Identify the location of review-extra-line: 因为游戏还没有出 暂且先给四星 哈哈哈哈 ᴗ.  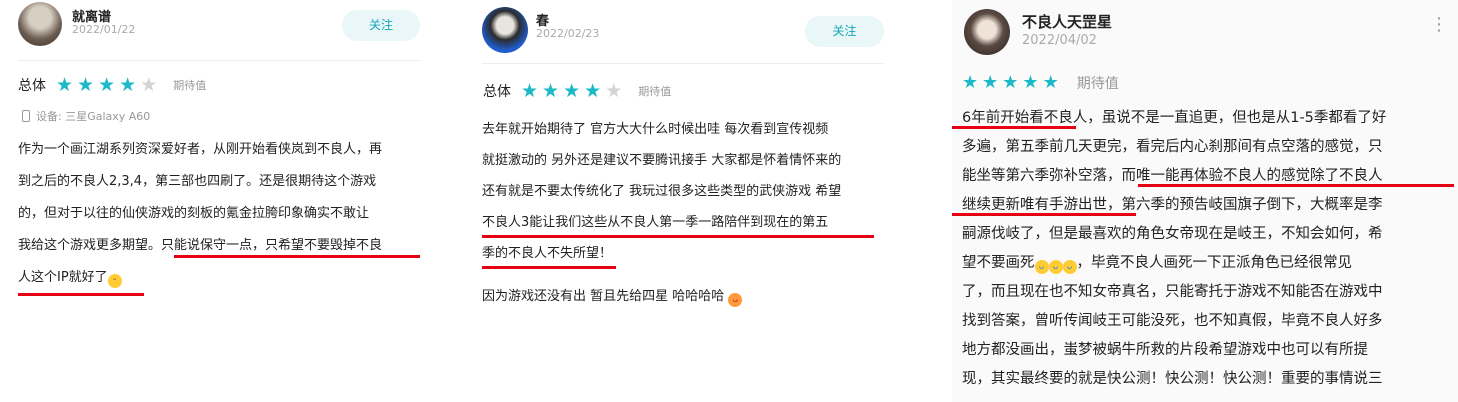
(612, 296).